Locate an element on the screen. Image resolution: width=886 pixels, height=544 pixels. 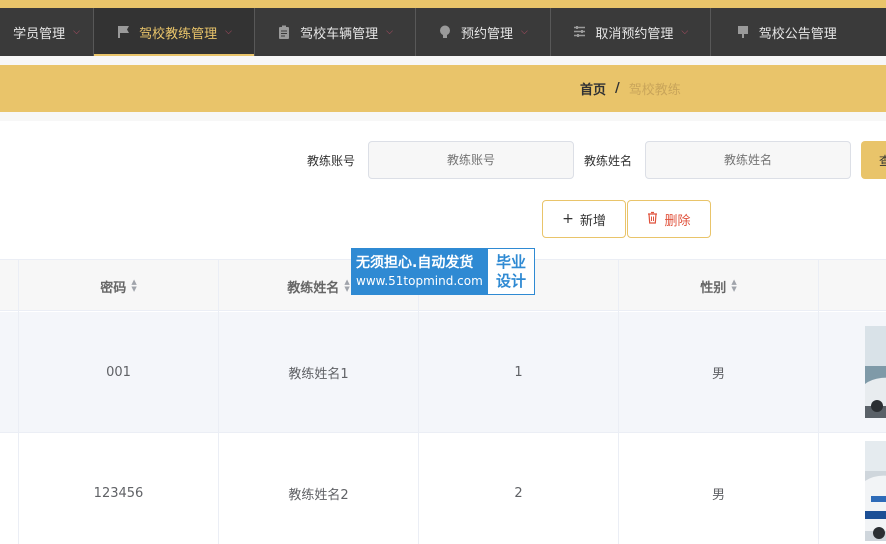
nav-item-cancel-reservations: 取消预约管理 ⌵ is located at coordinates (631, 32).